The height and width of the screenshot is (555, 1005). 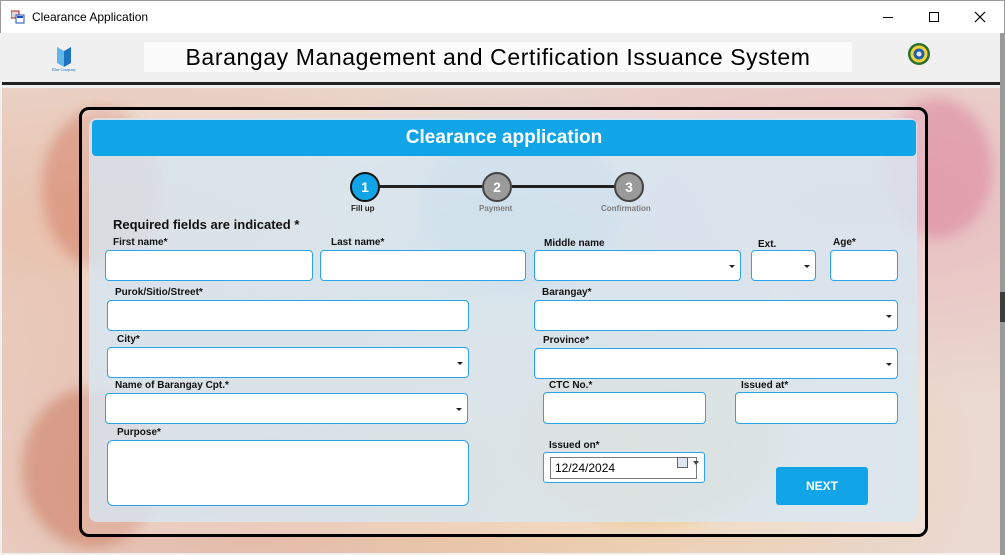 I want to click on app-window-icon, so click(x=18, y=17).